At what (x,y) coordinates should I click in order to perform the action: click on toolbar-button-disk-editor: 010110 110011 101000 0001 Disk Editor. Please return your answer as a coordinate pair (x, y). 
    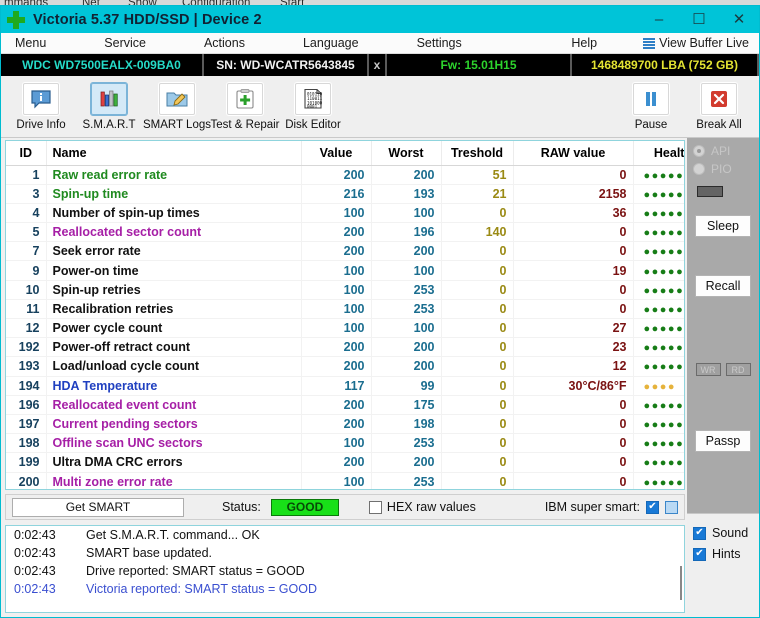
    Looking at the image, I should click on (313, 108).